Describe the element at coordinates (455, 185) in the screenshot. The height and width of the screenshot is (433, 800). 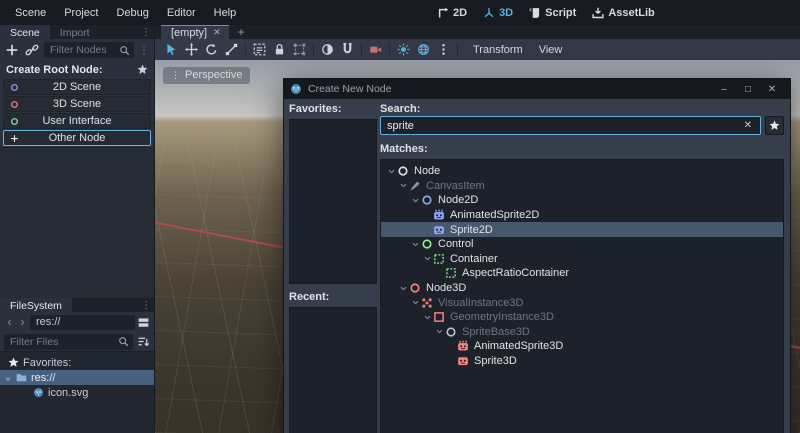
I see `node-type-label: CanvasItem` at that location.